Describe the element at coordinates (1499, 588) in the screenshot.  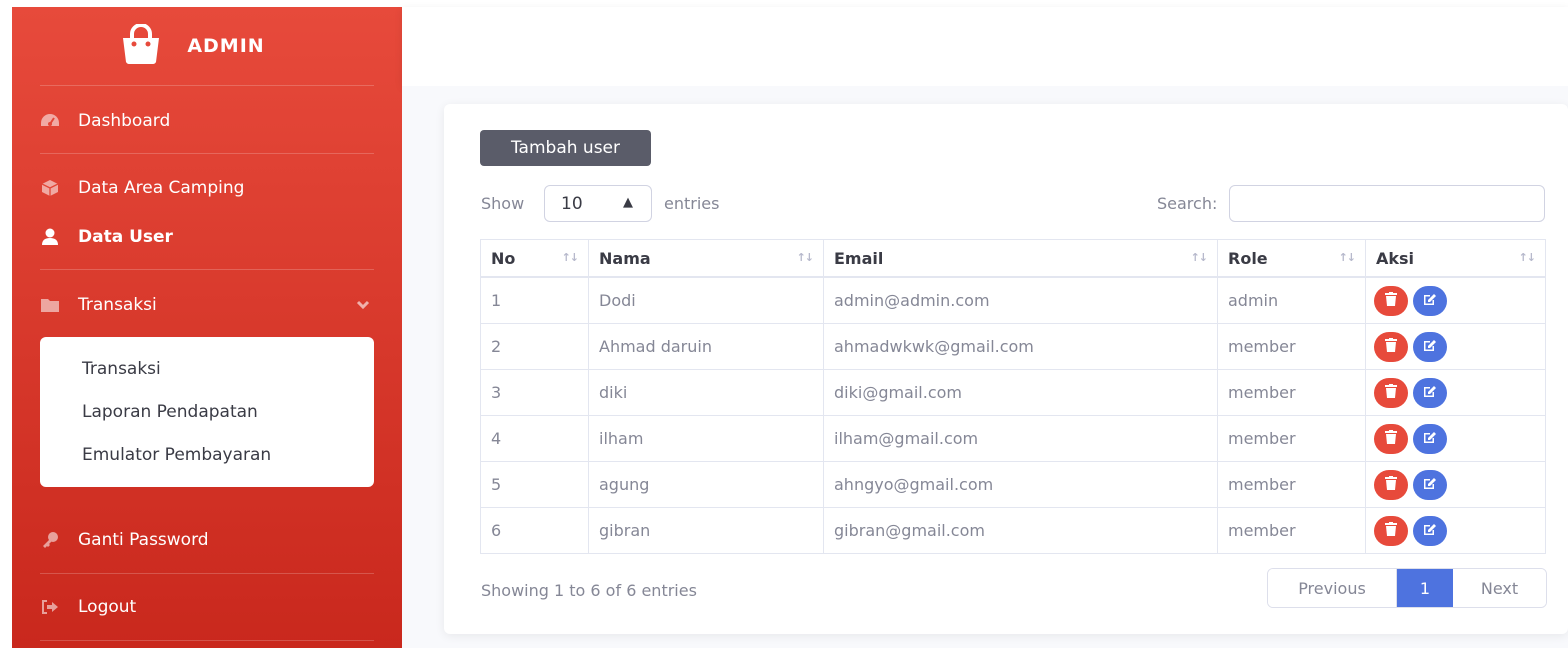
I see `pagination-next: Next` at that location.